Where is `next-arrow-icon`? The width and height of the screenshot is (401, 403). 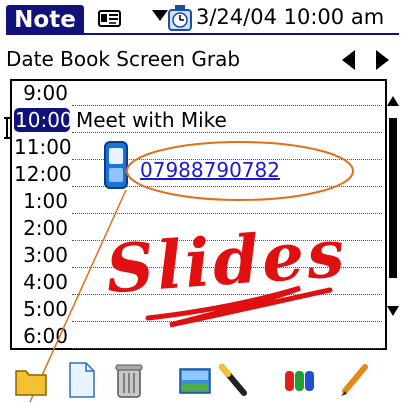
next-arrow-icon is located at coordinates (382, 60).